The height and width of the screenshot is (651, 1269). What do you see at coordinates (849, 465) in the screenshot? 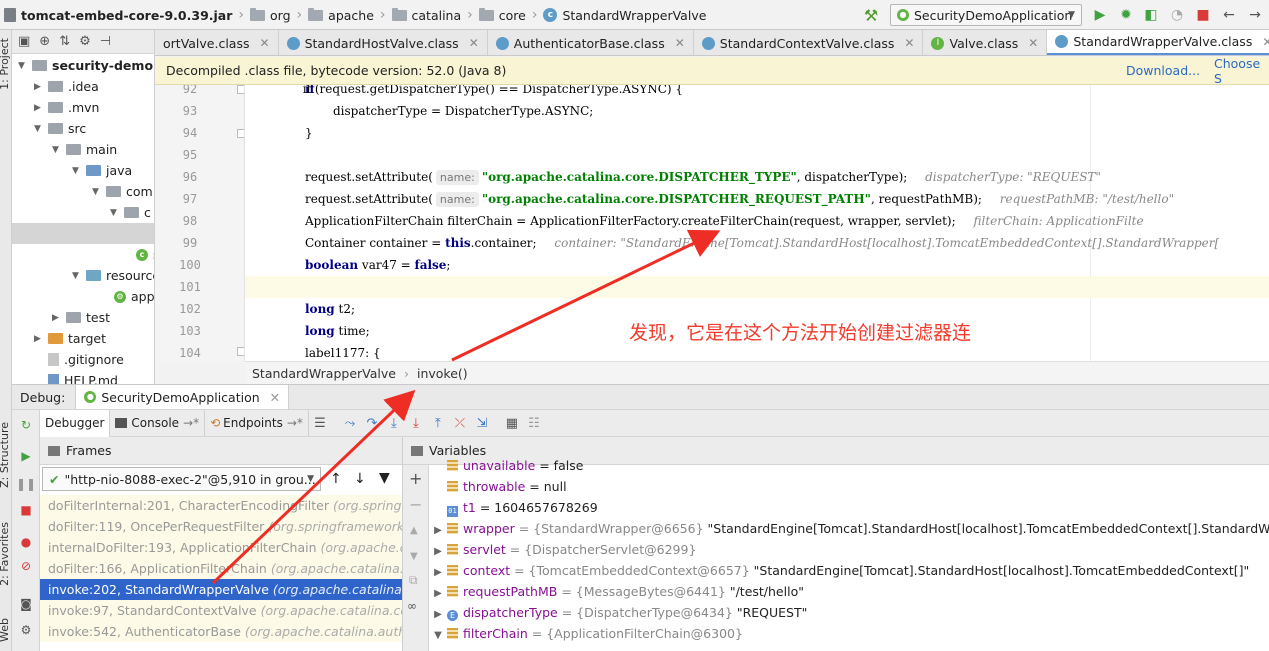
I see `variable-row: unavailable = false` at bounding box center [849, 465].